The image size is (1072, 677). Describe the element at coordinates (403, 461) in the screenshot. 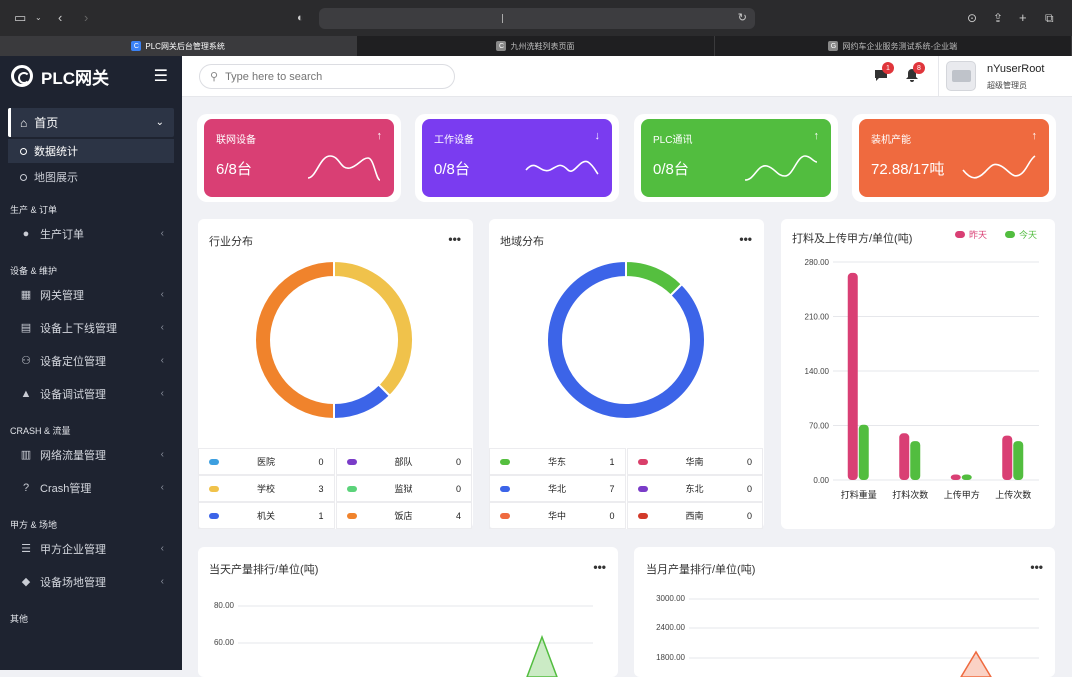

I see `legend-row: 部队 0` at that location.